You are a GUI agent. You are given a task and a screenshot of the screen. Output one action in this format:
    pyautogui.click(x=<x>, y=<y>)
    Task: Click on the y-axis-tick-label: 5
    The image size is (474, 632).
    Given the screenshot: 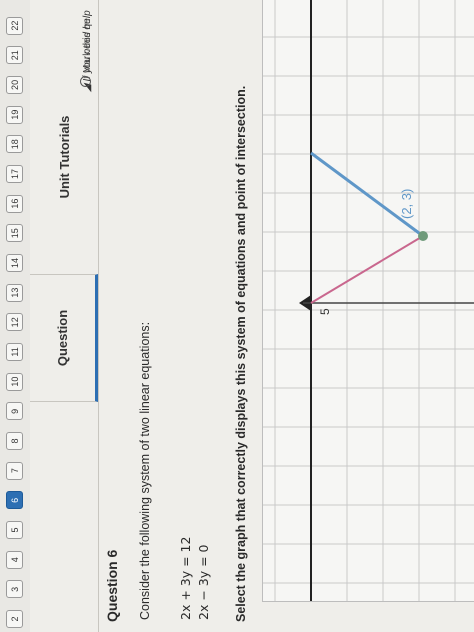 What is the action you would take?
    pyautogui.click(x=325, y=311)
    